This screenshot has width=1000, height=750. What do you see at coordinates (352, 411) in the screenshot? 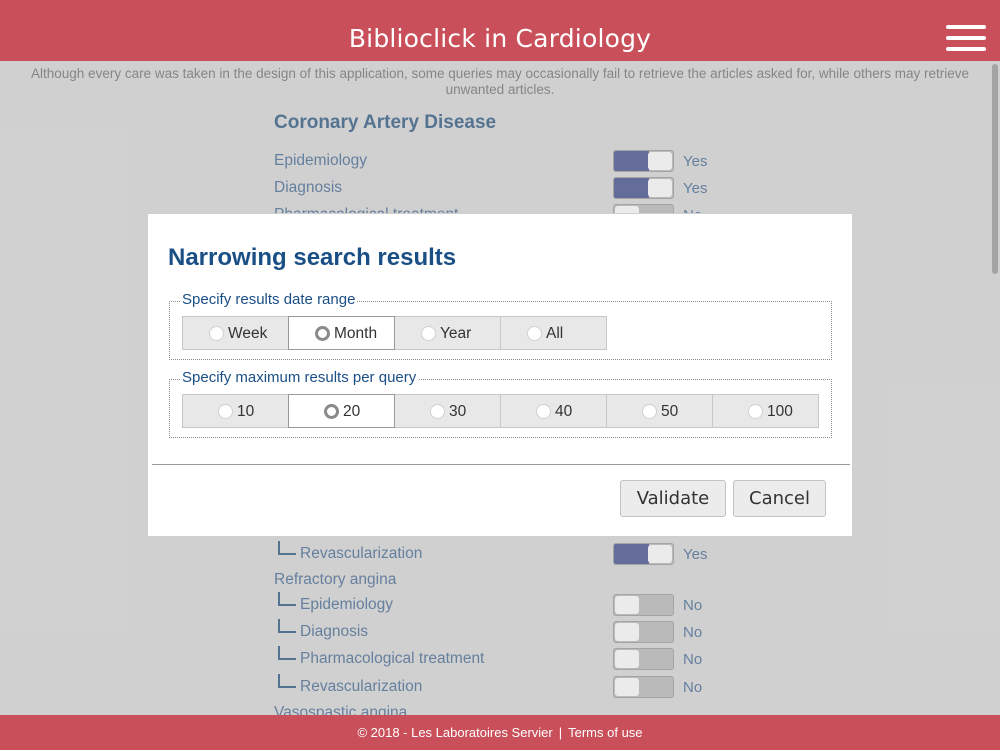
I see `option-label: 20` at bounding box center [352, 411].